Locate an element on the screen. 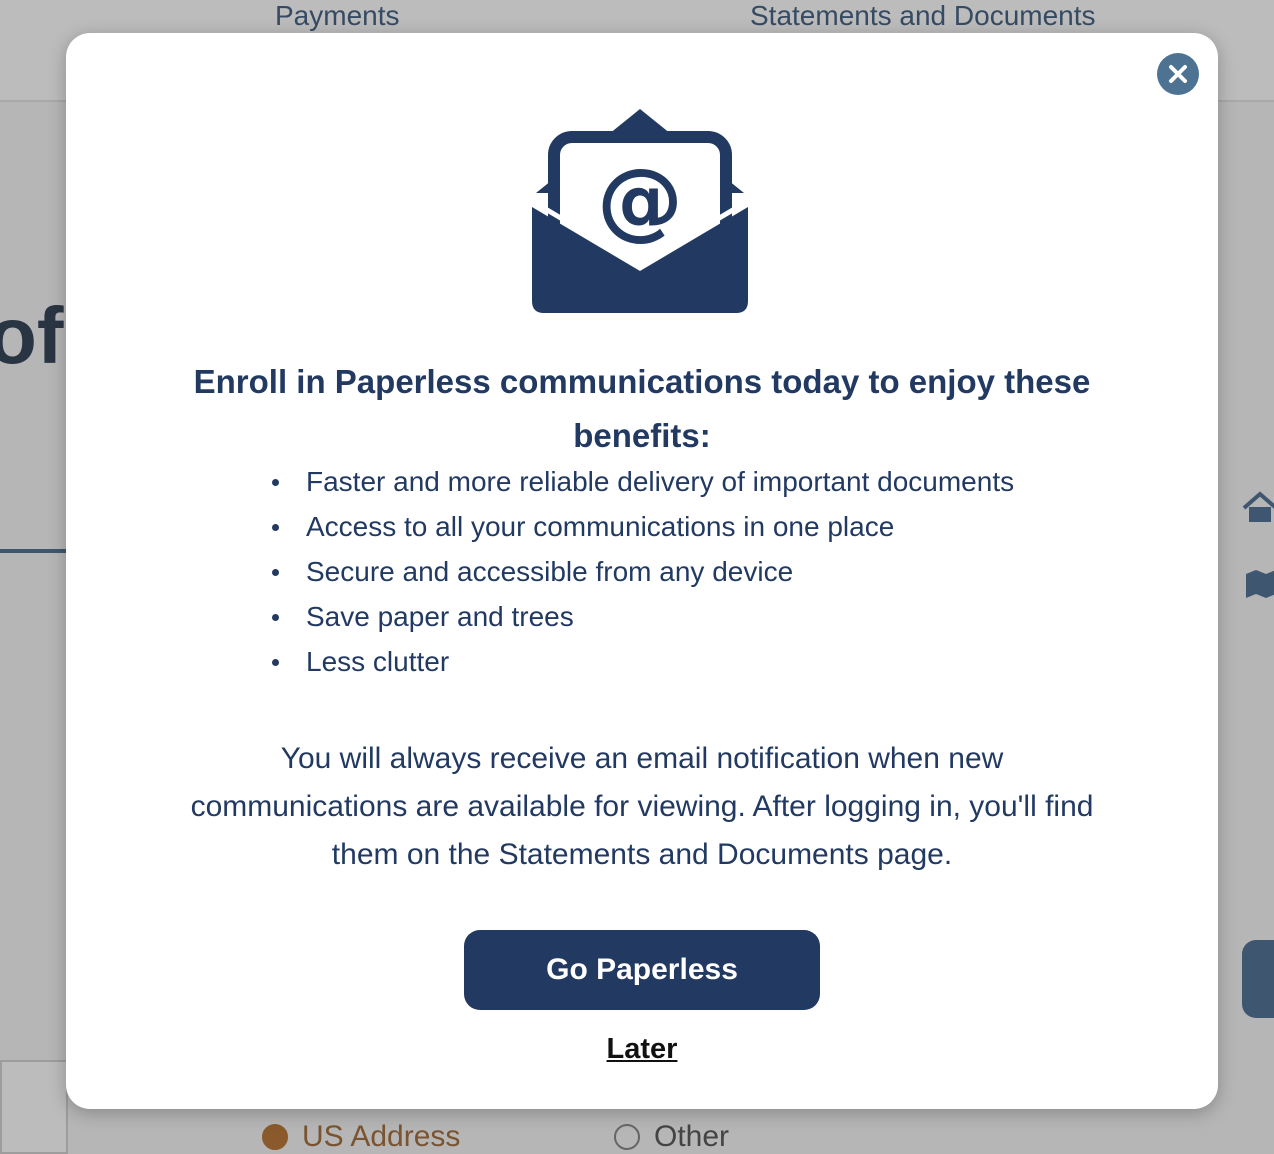  close-icon is located at coordinates (1178, 74).